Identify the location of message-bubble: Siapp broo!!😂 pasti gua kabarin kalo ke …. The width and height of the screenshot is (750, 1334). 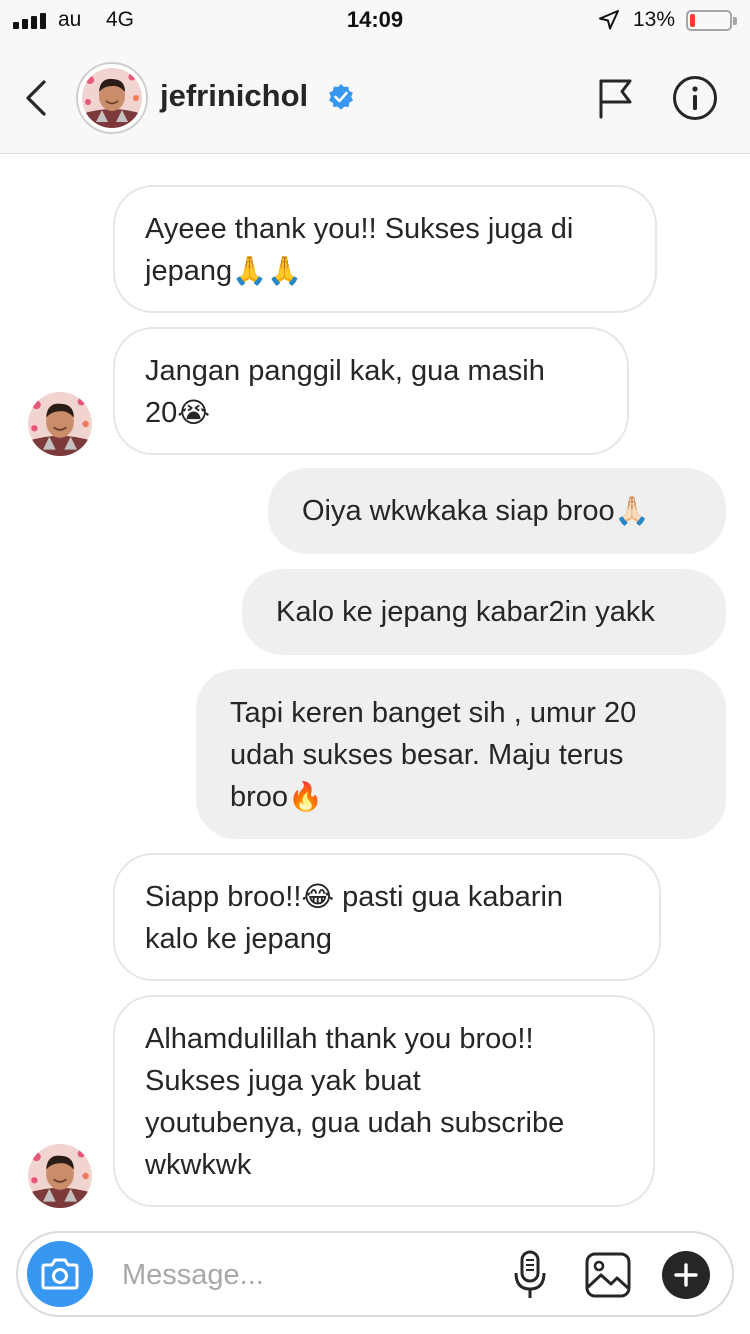
(387, 917).